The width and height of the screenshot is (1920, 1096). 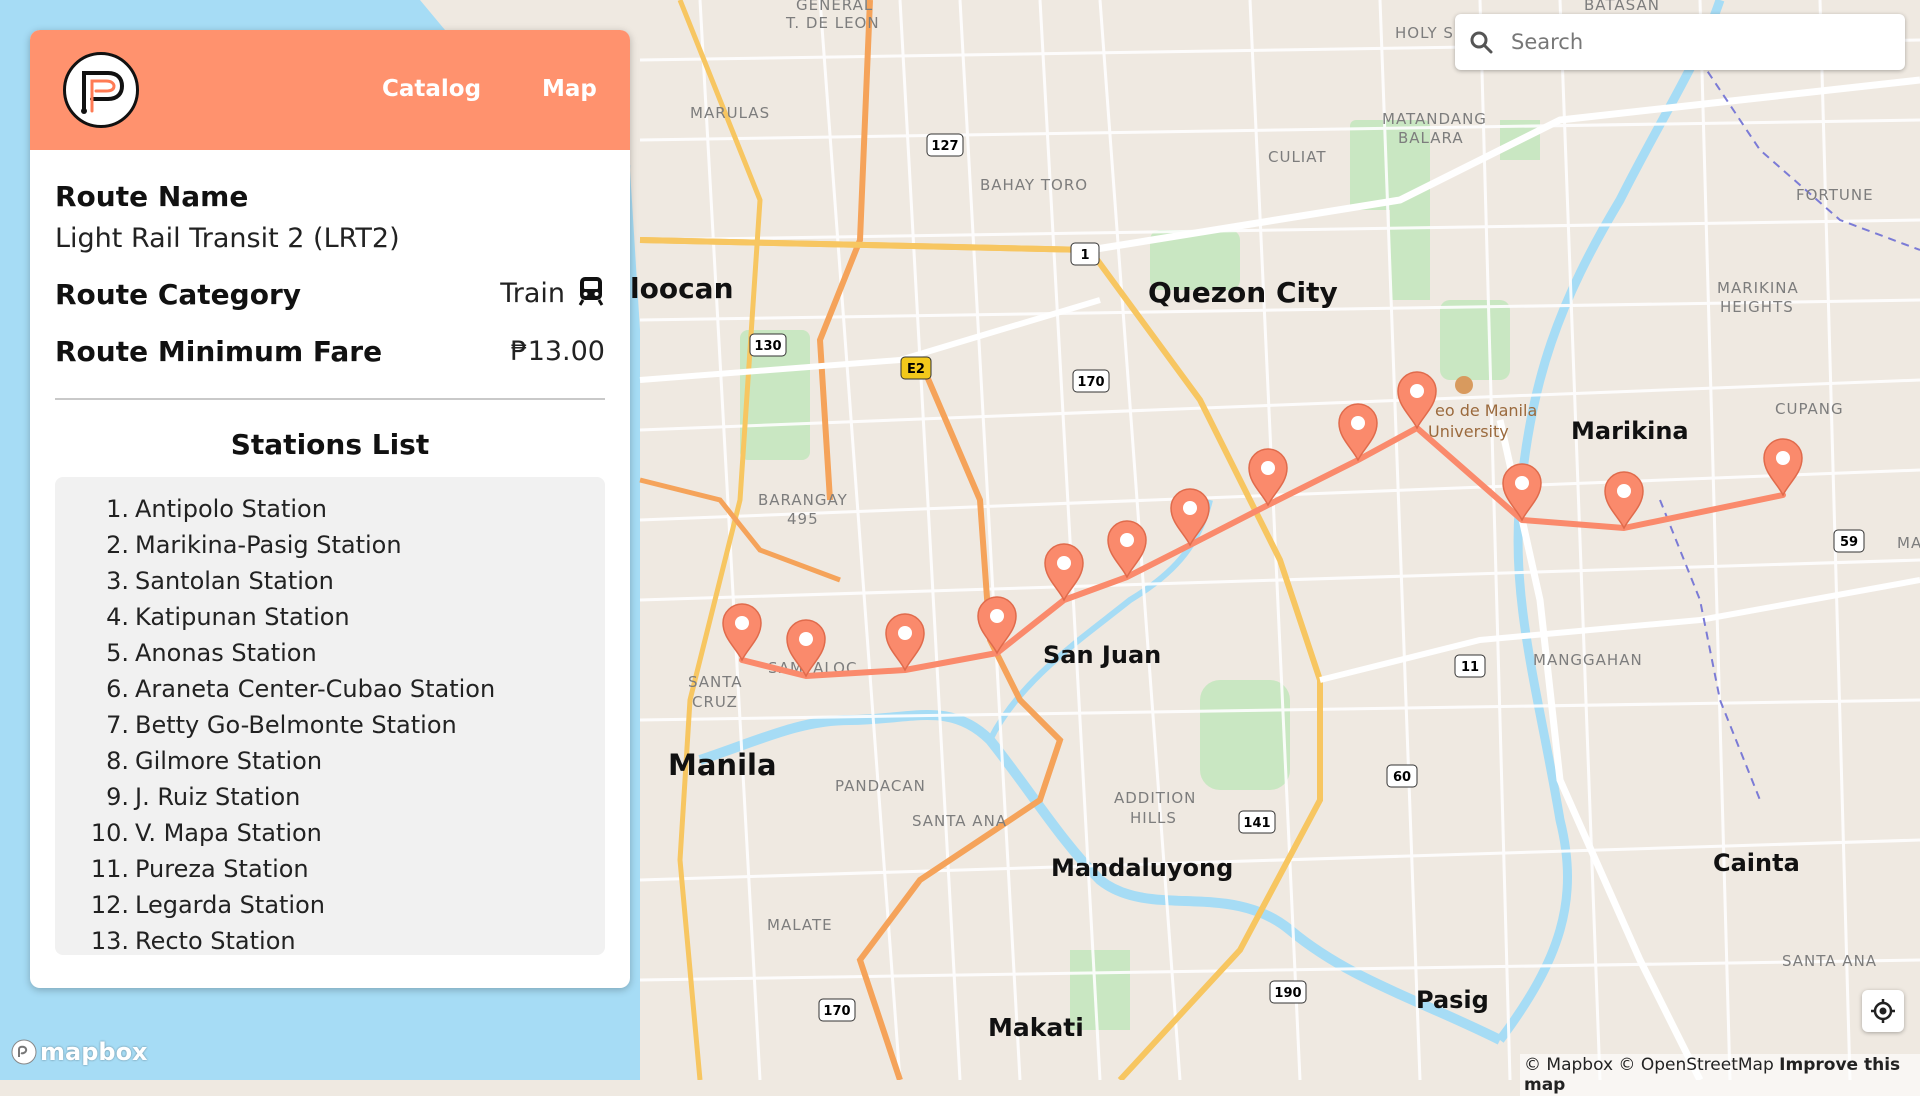 What do you see at coordinates (117, 797) in the screenshot?
I see `station-number: 9.` at bounding box center [117, 797].